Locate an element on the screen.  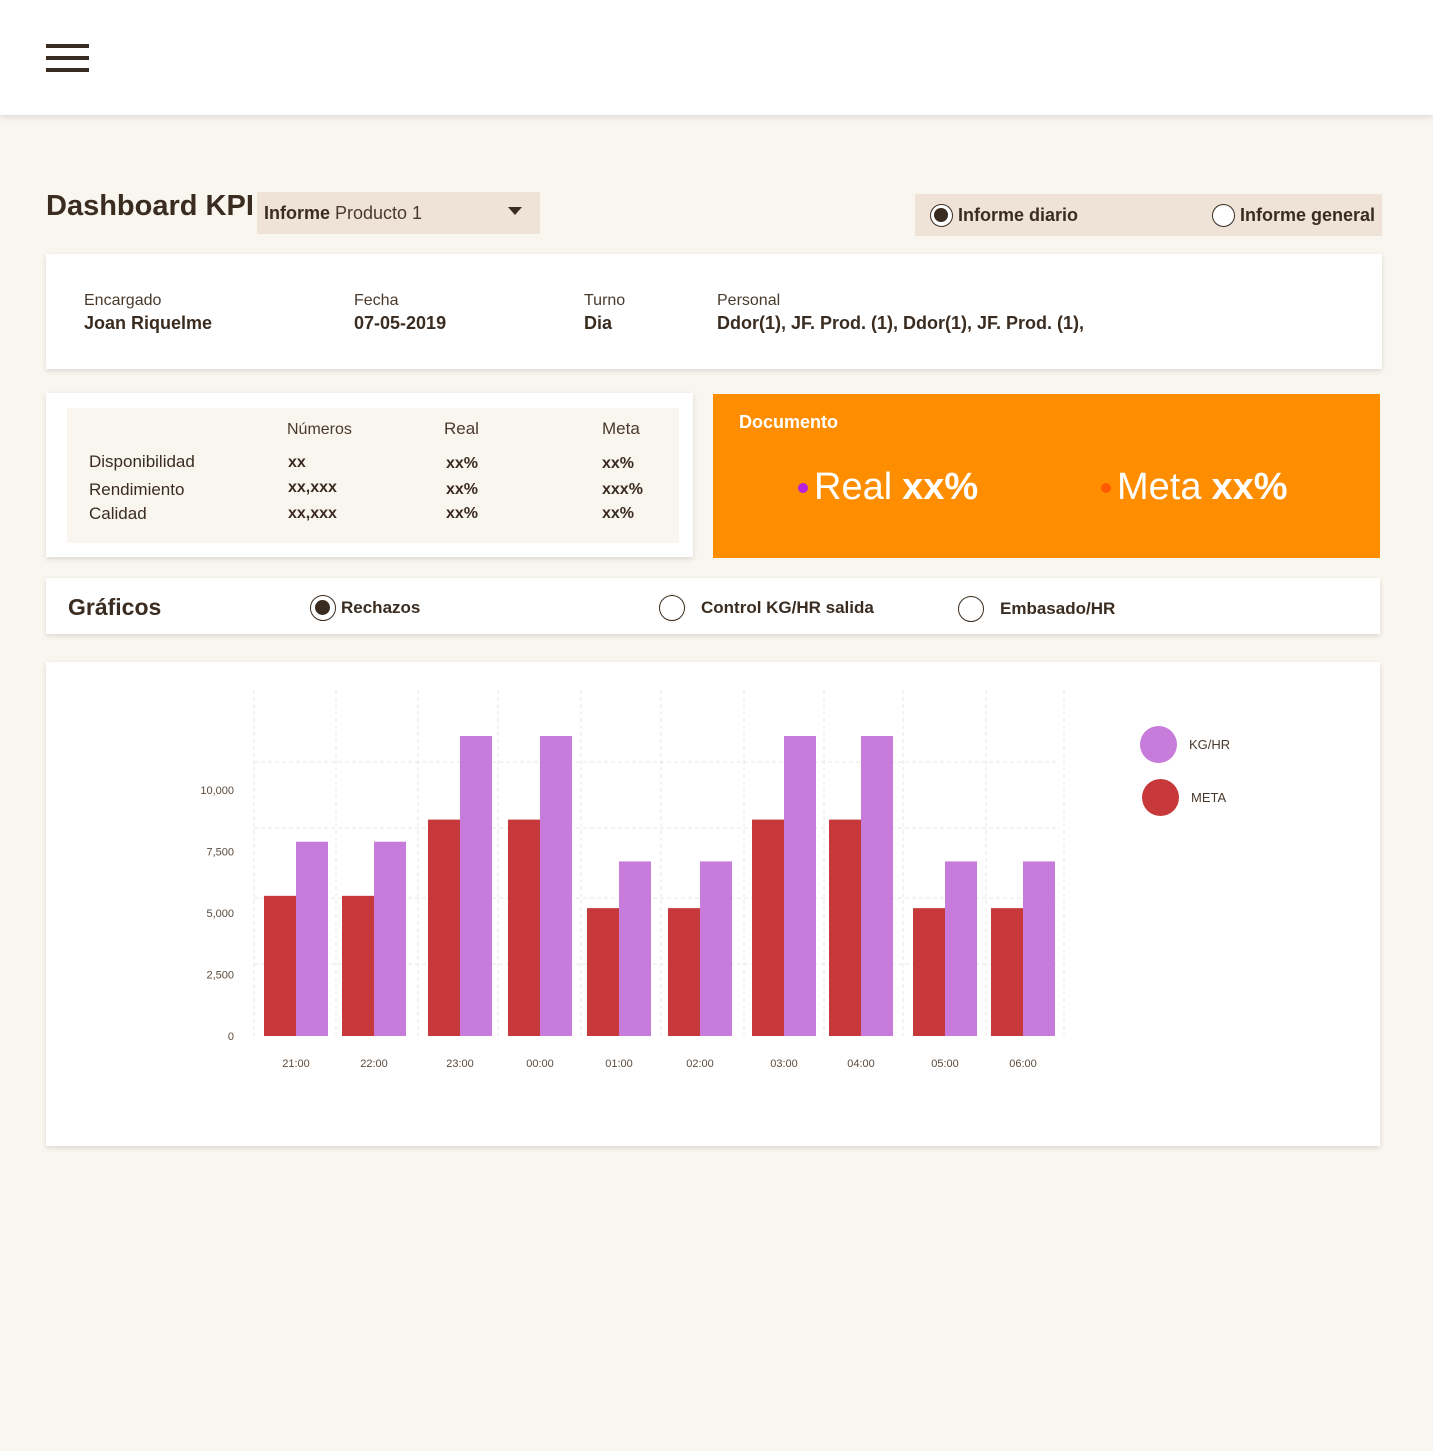
meta-value: xx% is located at coordinates (1249, 487).